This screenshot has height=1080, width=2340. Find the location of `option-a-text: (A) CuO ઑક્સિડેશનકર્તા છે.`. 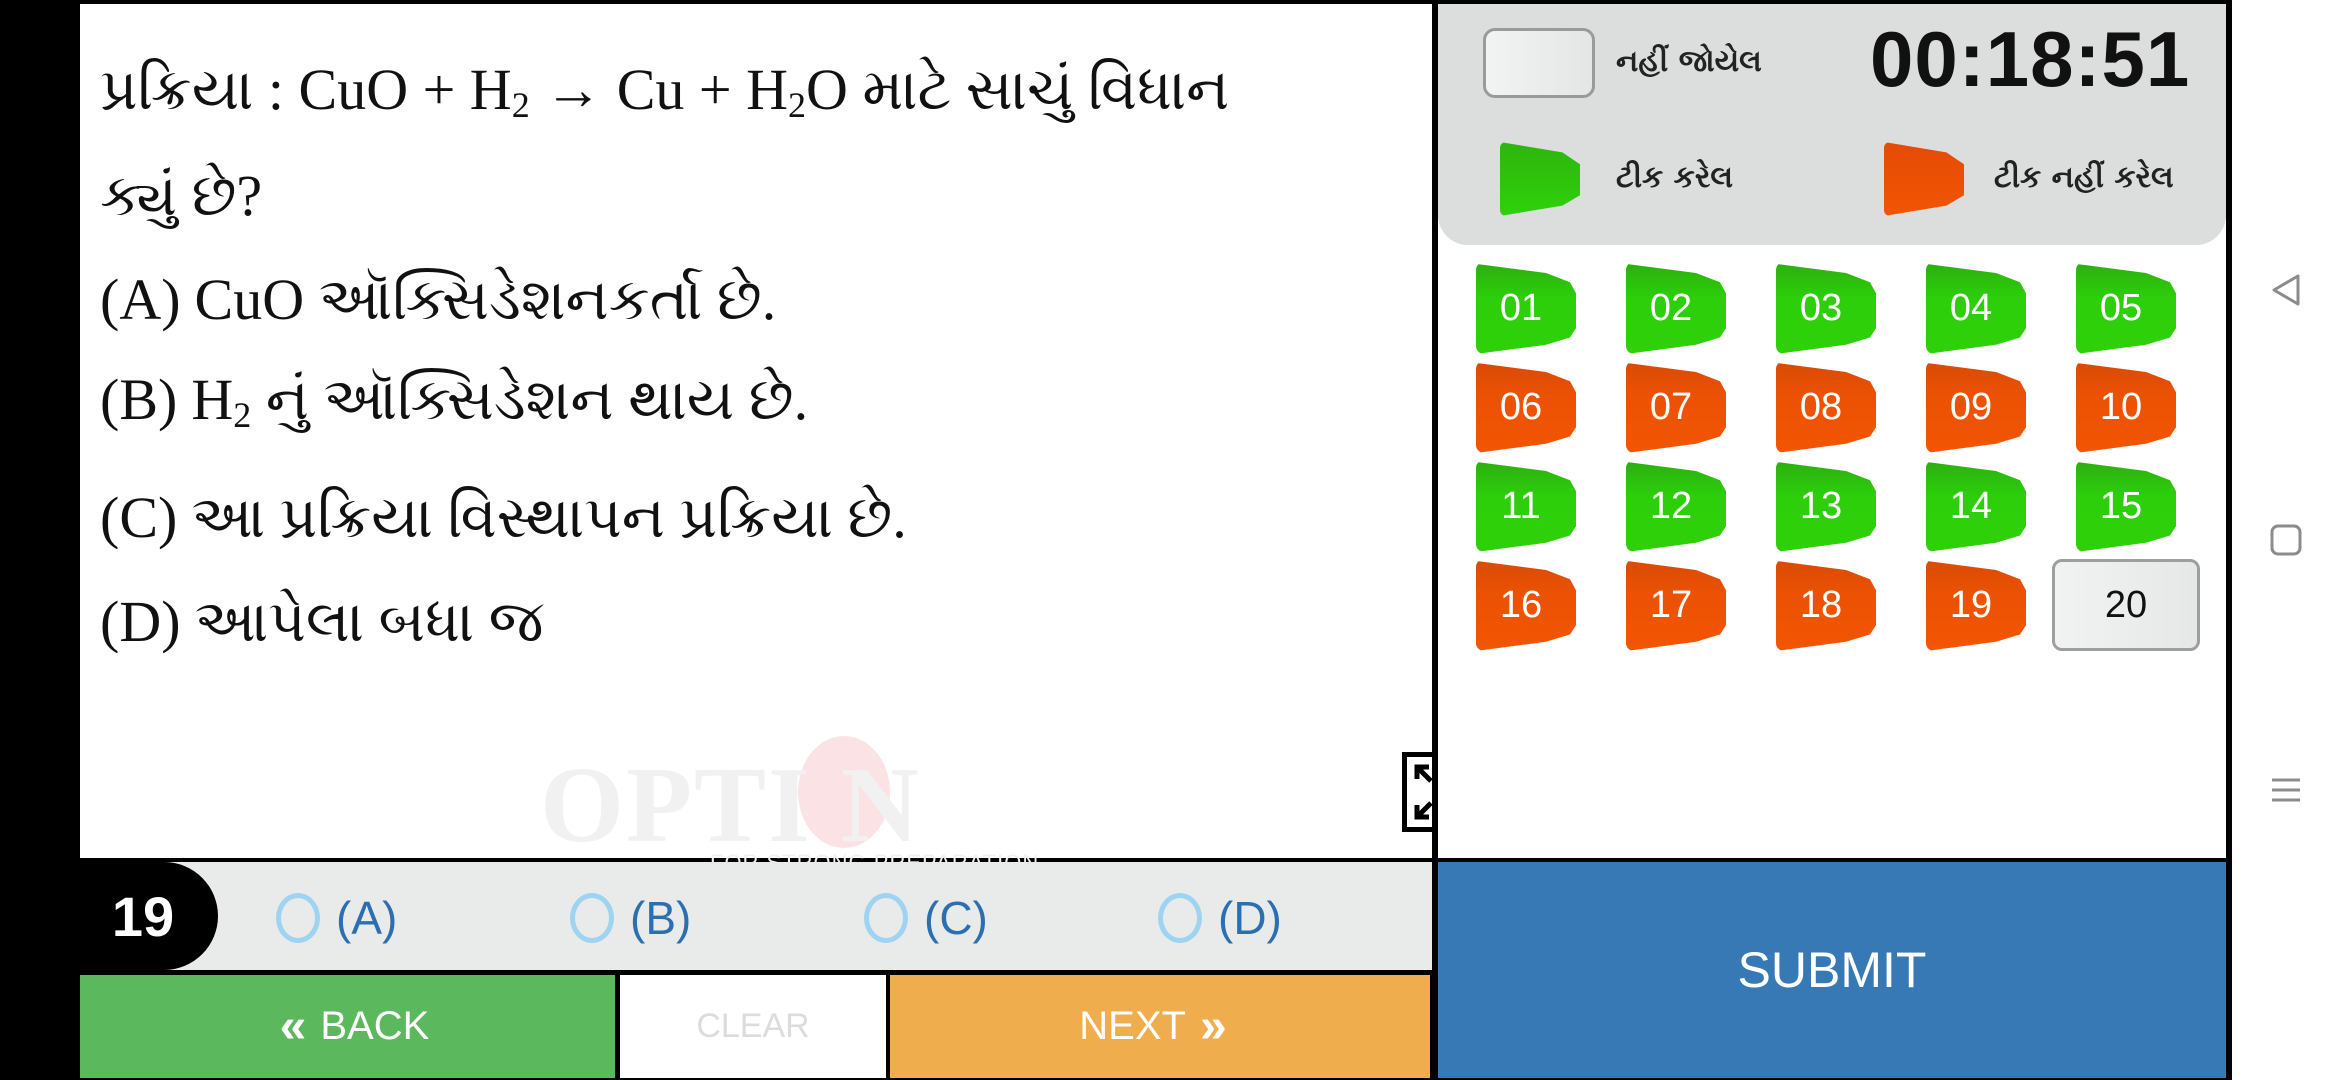

option-a-text: (A) CuO ઑક્સિડેશનકર્તા છે. is located at coordinates (438, 300).